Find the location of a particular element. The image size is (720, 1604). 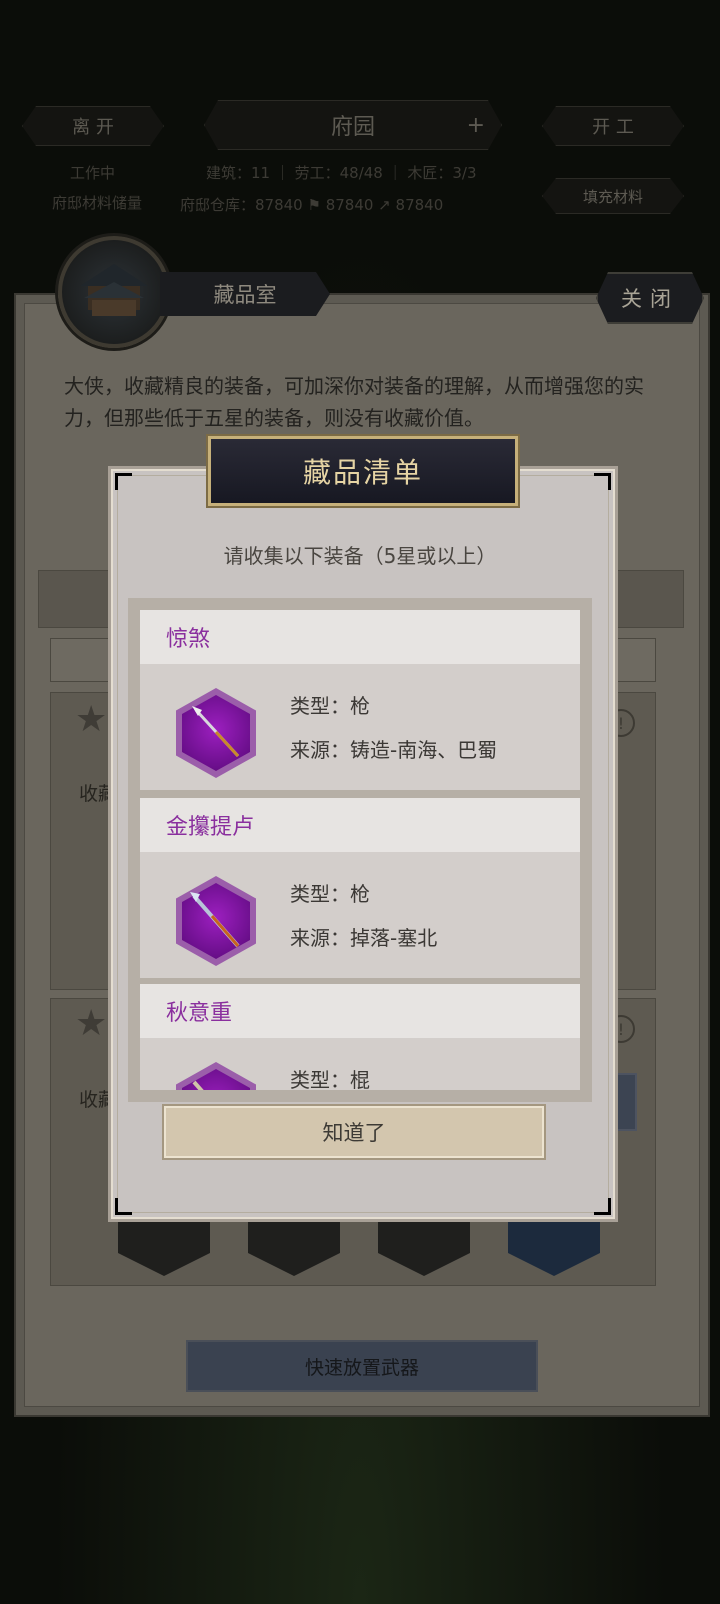

list-item: 惊煞 类型：枪 来源：铸造-南海、巴蜀 is located at coordinates (360, 700).